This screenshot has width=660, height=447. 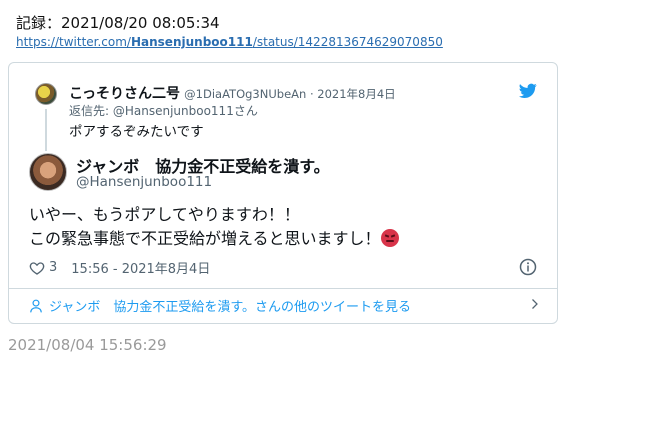 I want to click on parent-avatar, so click(x=46, y=94).